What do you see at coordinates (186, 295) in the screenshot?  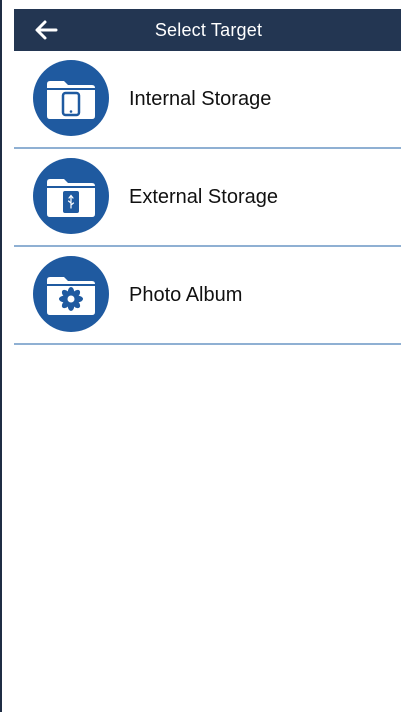 I see `list-item-label: Photo Album` at bounding box center [186, 295].